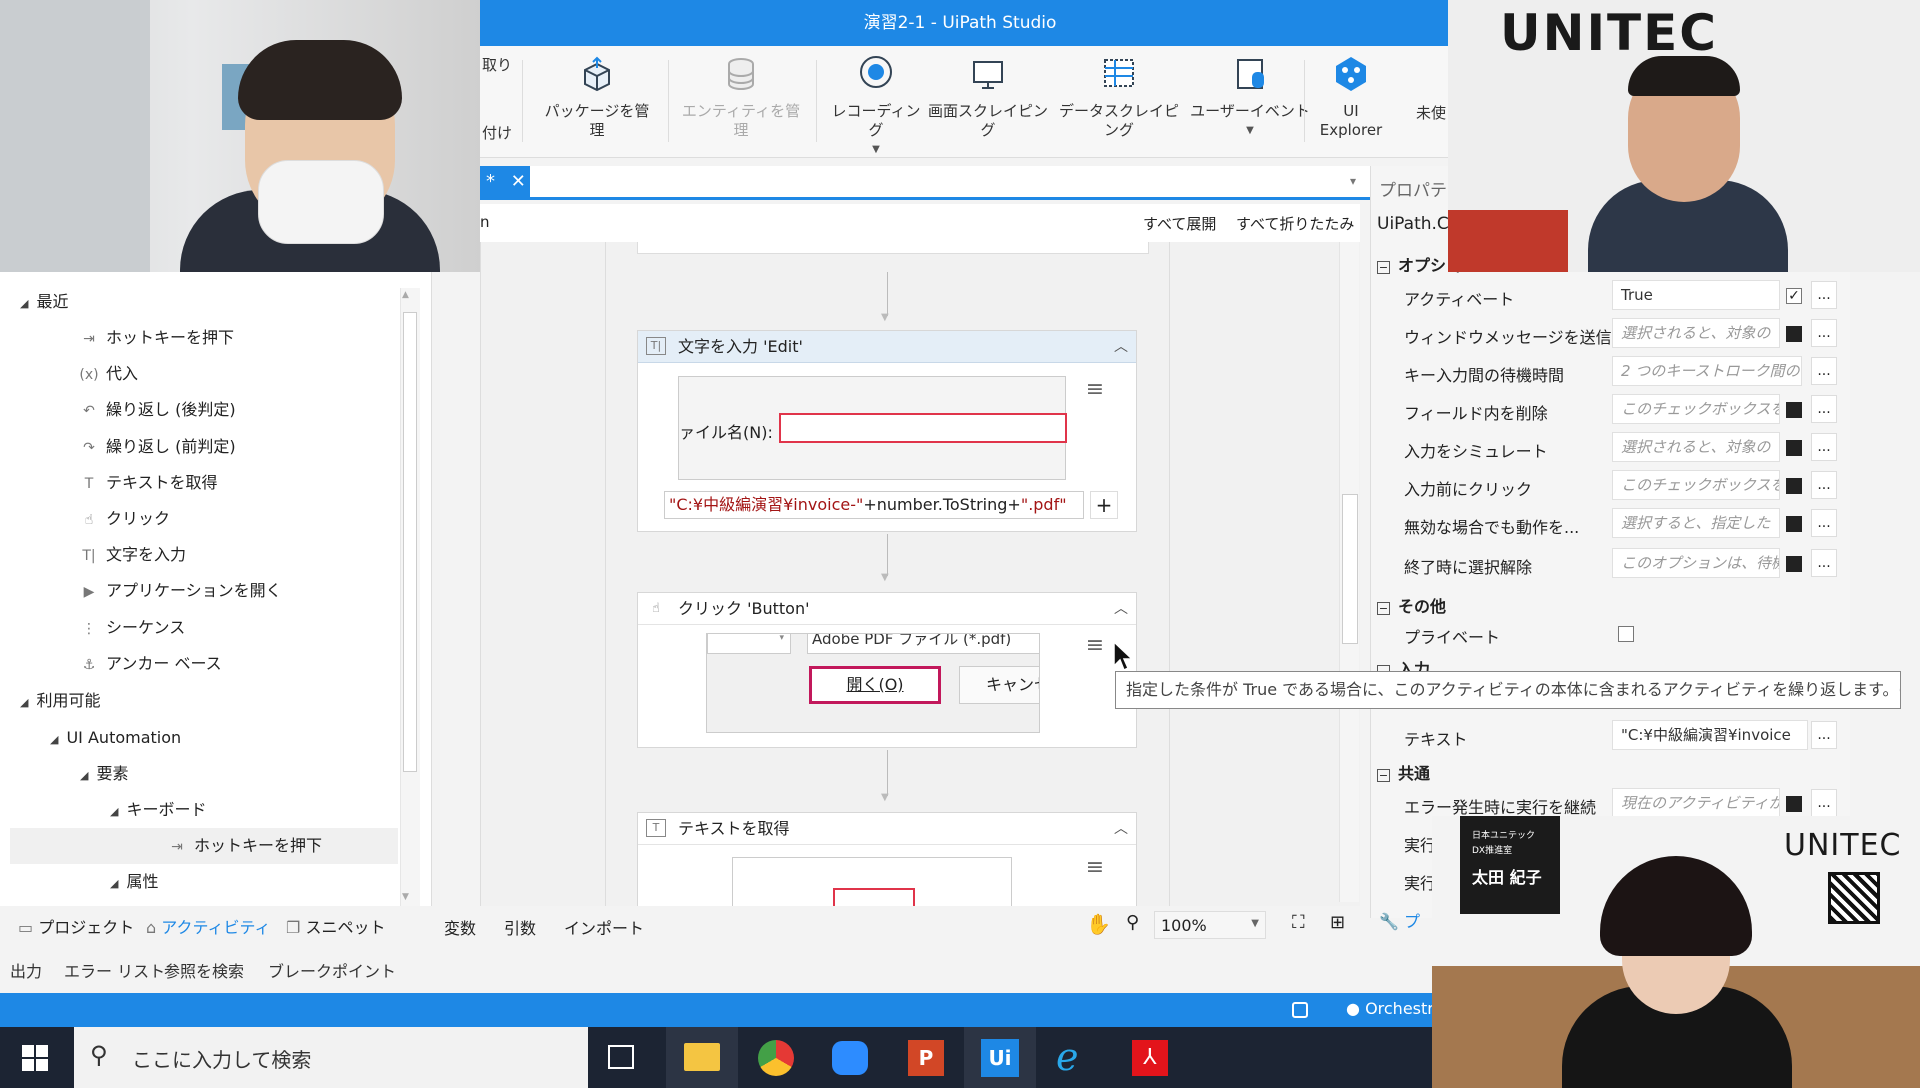  What do you see at coordinates (776, 1058) in the screenshot?
I see `chrome-icon` at bounding box center [776, 1058].